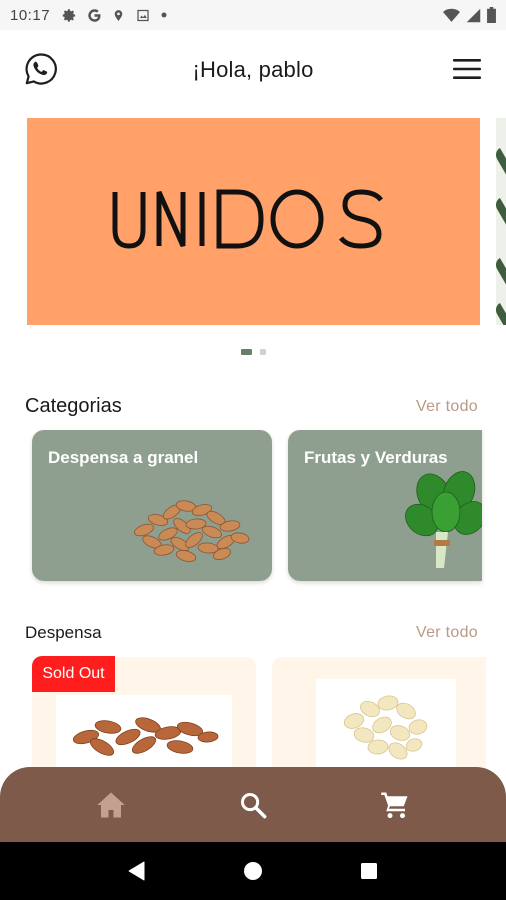 The width and height of the screenshot is (506, 900). I want to click on category-label: Despensa a granel, so click(123, 457).